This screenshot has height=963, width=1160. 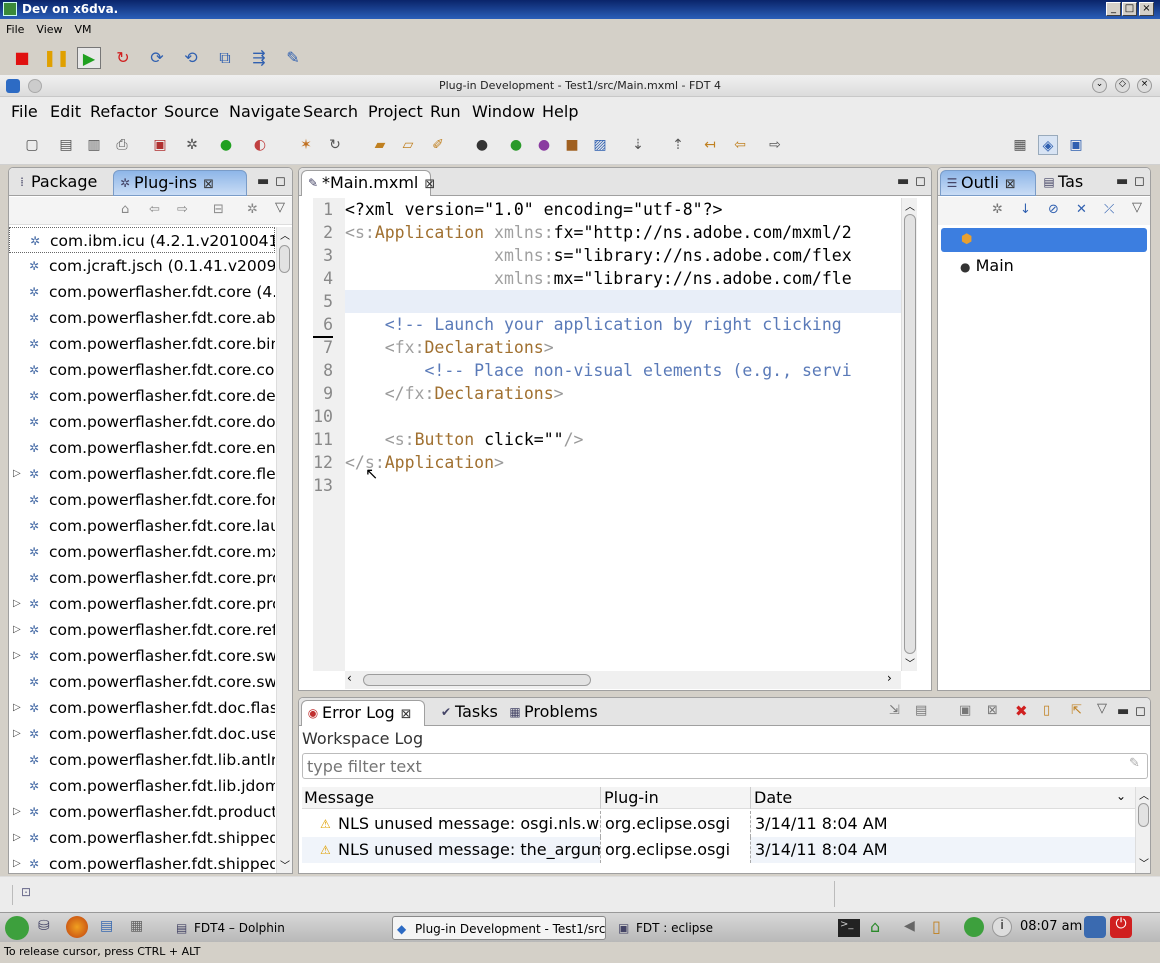 I want to click on plugin-list-item: ✲ com.ibm.icu (4.2.1.v20100412, so click(x=142, y=240).